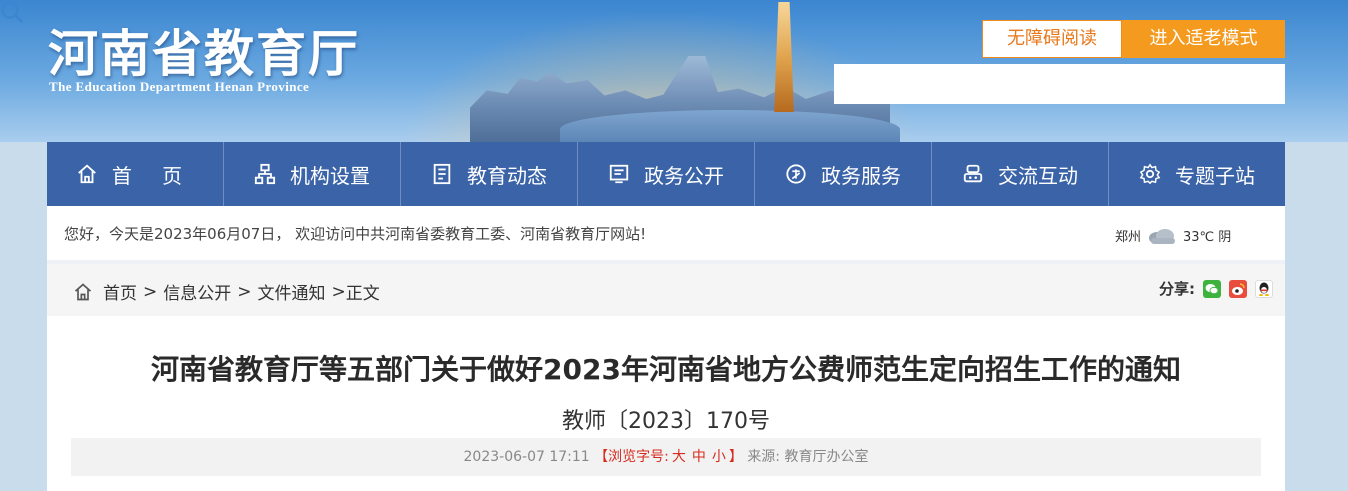 Image resolution: width=1348 pixels, height=491 pixels. Describe the element at coordinates (973, 173) in the screenshot. I see `interaction-icon` at that location.